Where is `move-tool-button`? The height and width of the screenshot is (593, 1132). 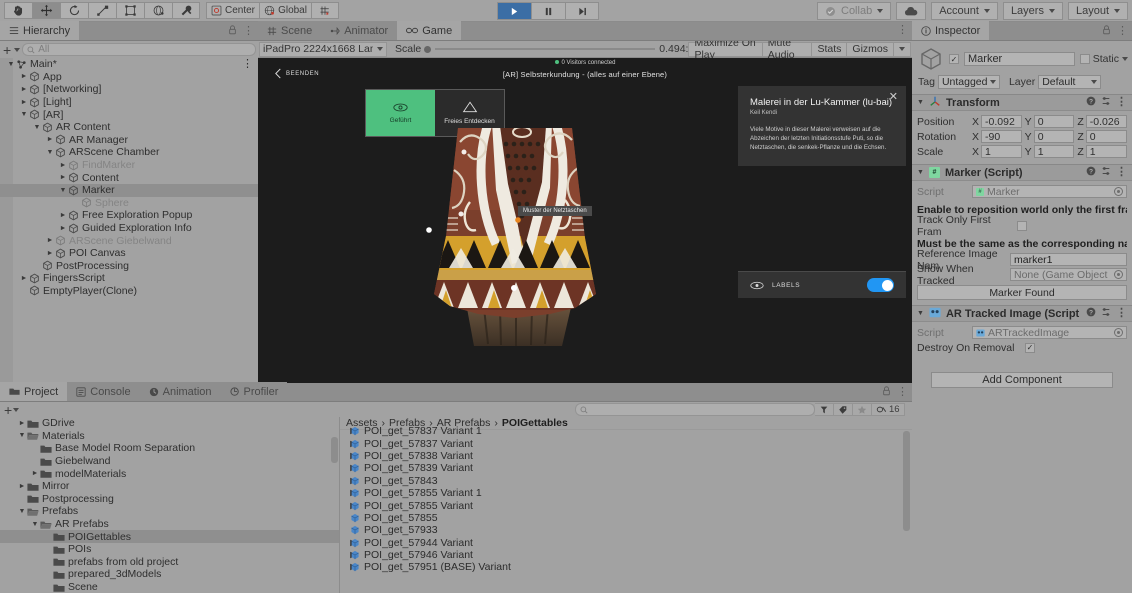
move-tool-button is located at coordinates (46, 10).